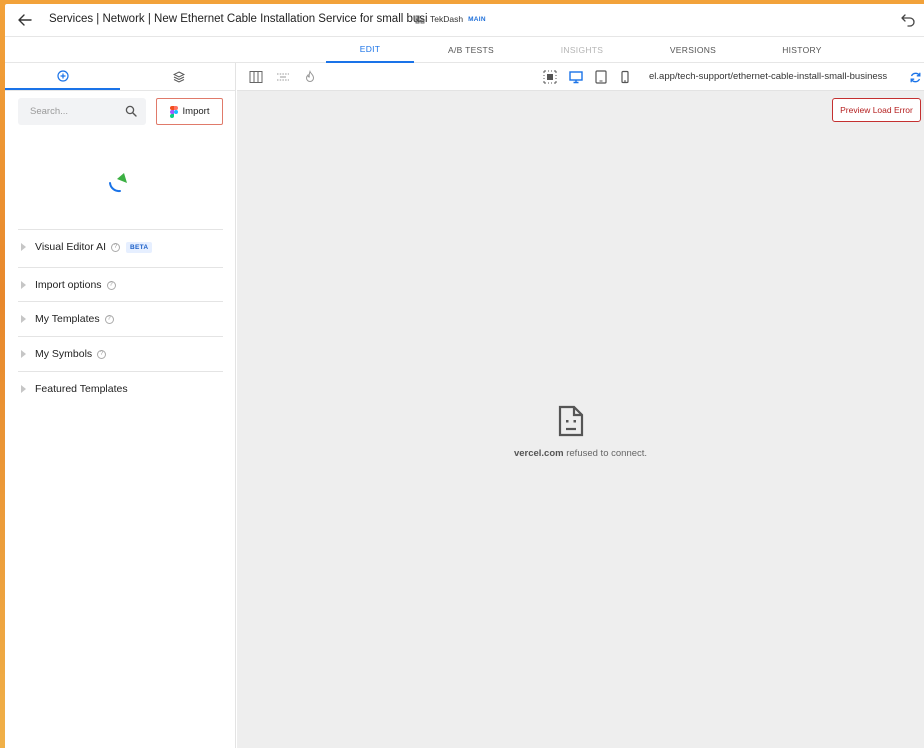  I want to click on section-label: Featured Templates, so click(81, 389).